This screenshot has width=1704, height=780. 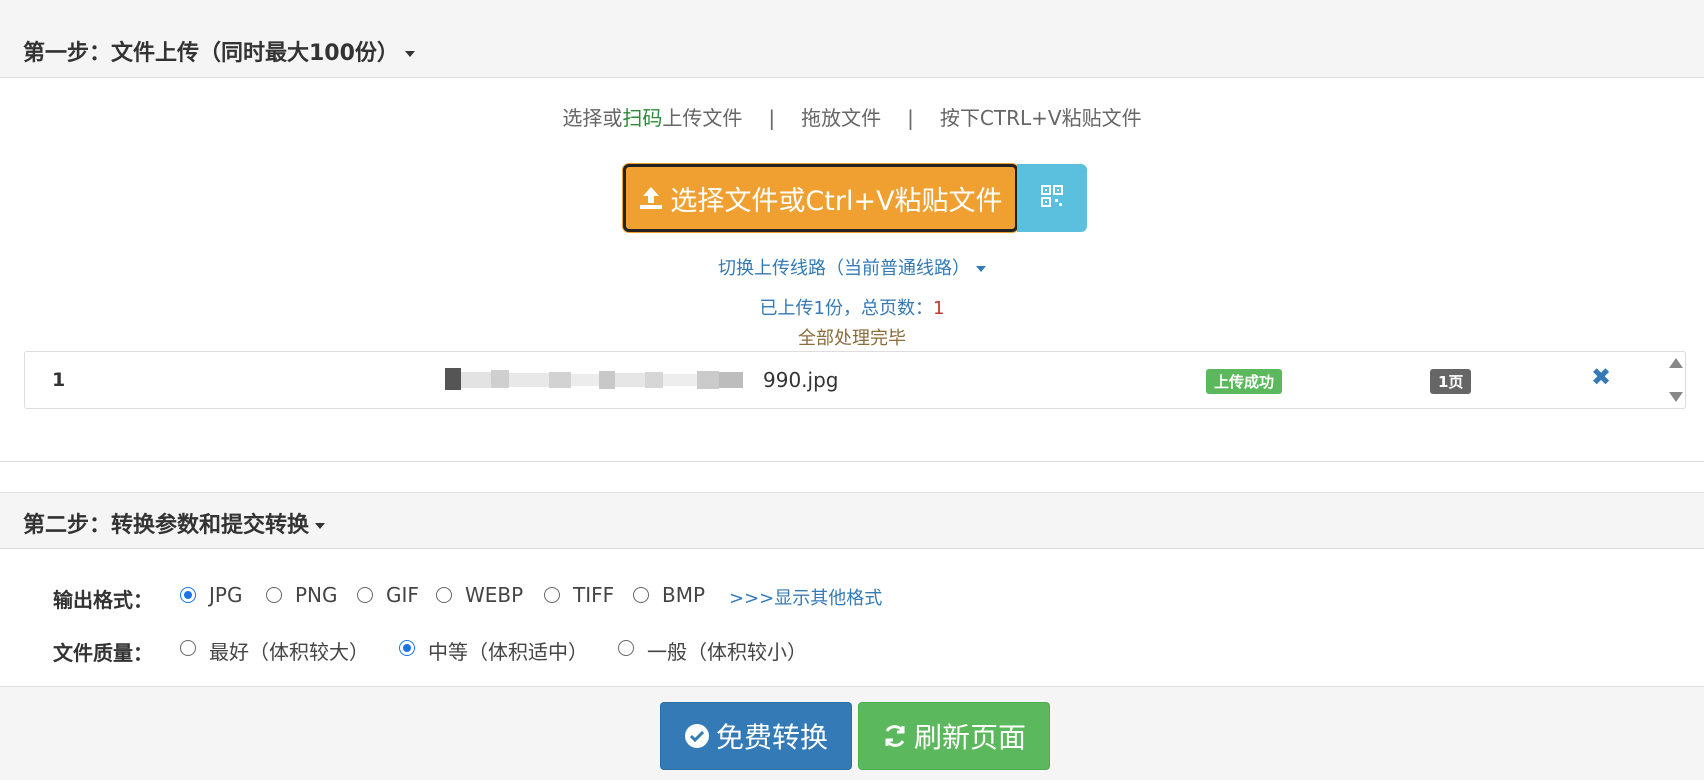 I want to click on mode-drop: 拖放文件, so click(x=841, y=118).